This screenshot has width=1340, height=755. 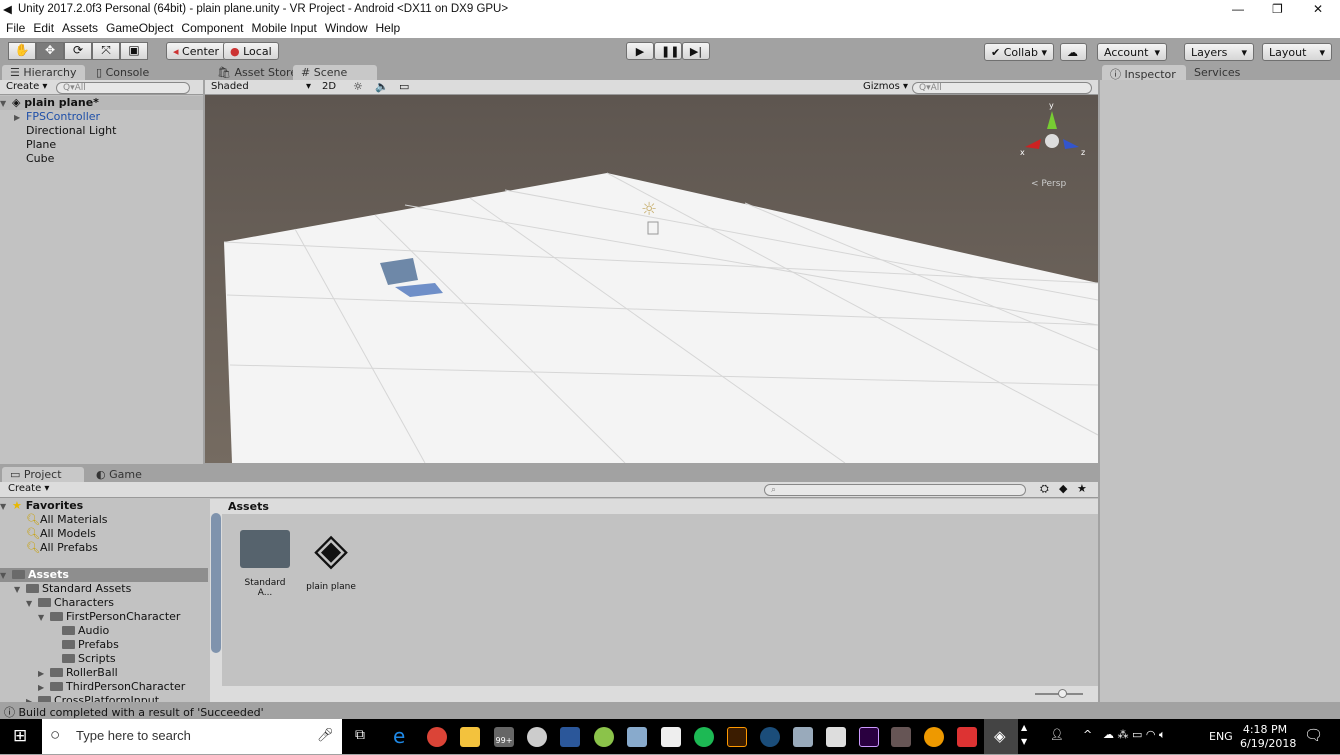 What do you see at coordinates (104, 631) in the screenshot?
I see `folder-item: Audio` at bounding box center [104, 631].